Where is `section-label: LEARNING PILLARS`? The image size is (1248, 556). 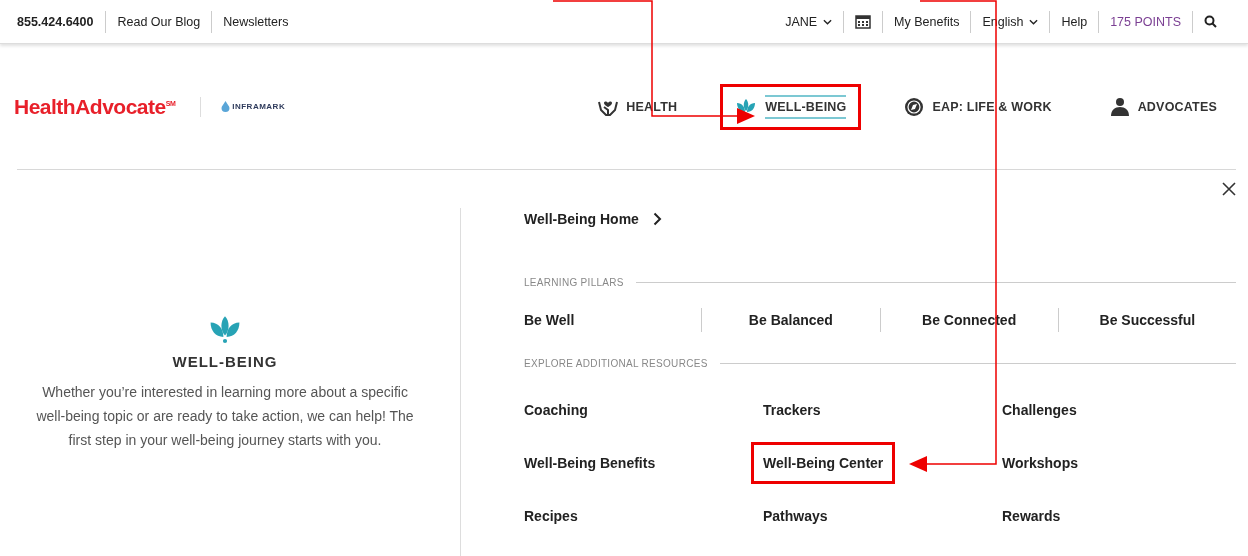
section-label: LEARNING PILLARS is located at coordinates (574, 282).